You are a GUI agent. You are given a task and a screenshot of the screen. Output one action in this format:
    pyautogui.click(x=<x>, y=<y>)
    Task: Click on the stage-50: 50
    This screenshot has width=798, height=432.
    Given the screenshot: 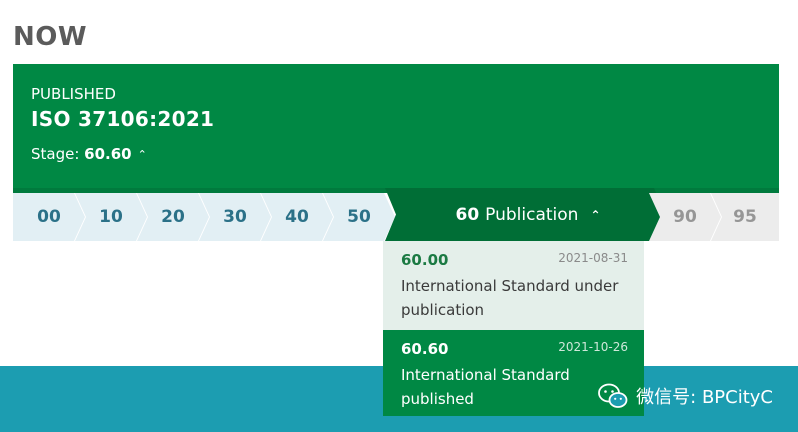 What is the action you would take?
    pyautogui.click(x=359, y=217)
    